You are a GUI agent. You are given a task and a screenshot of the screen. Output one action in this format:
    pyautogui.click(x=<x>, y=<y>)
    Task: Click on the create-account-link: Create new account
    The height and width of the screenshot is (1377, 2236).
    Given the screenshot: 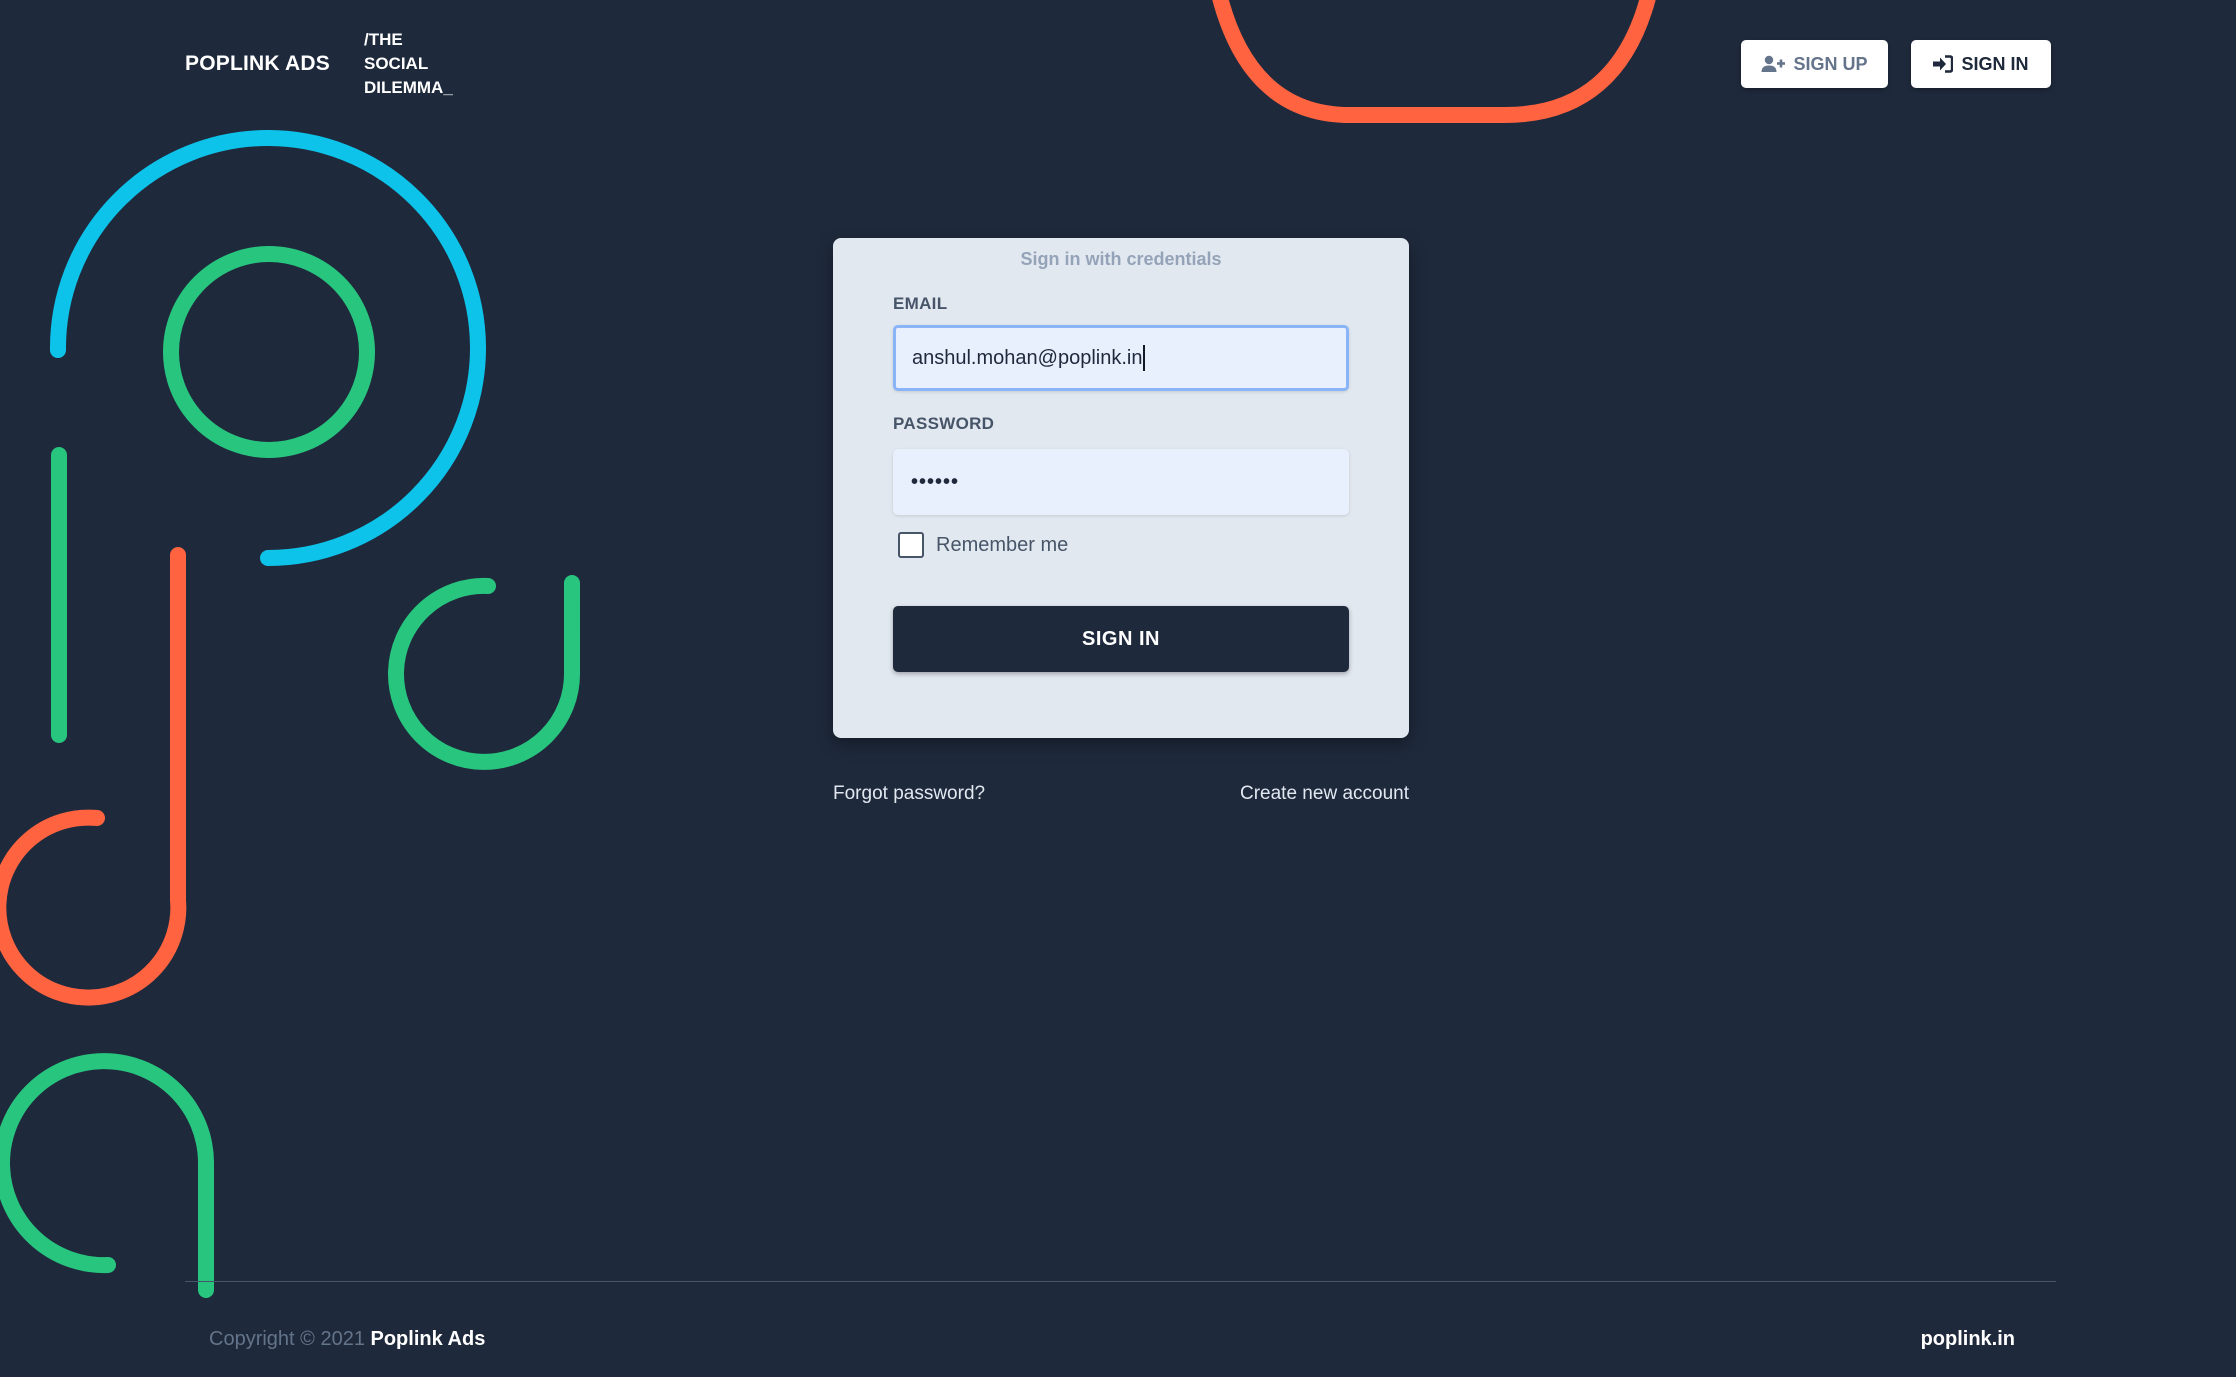 What is the action you would take?
    pyautogui.click(x=1324, y=794)
    